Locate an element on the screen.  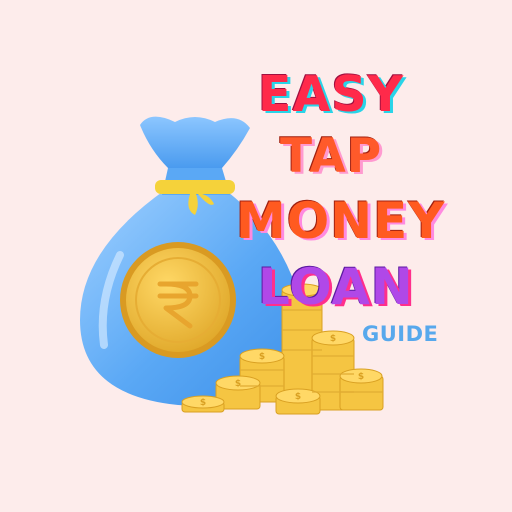
rupee-coin-icon is located at coordinates (178, 300).